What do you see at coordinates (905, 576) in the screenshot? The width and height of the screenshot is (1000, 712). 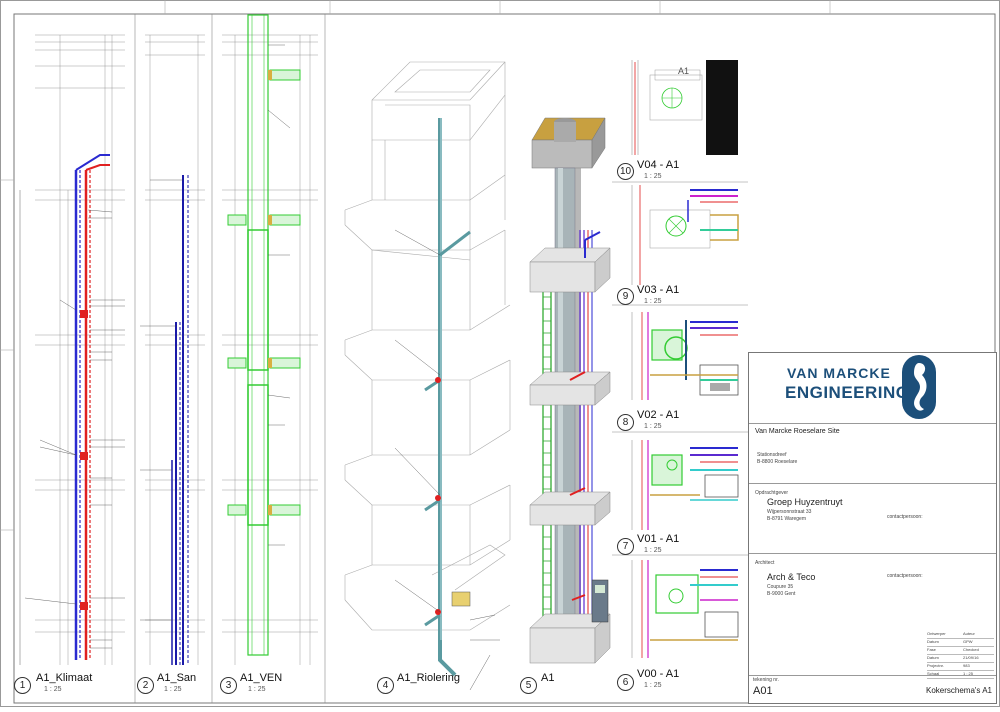 I see `architect-contact: contactpersoon:` at bounding box center [905, 576].